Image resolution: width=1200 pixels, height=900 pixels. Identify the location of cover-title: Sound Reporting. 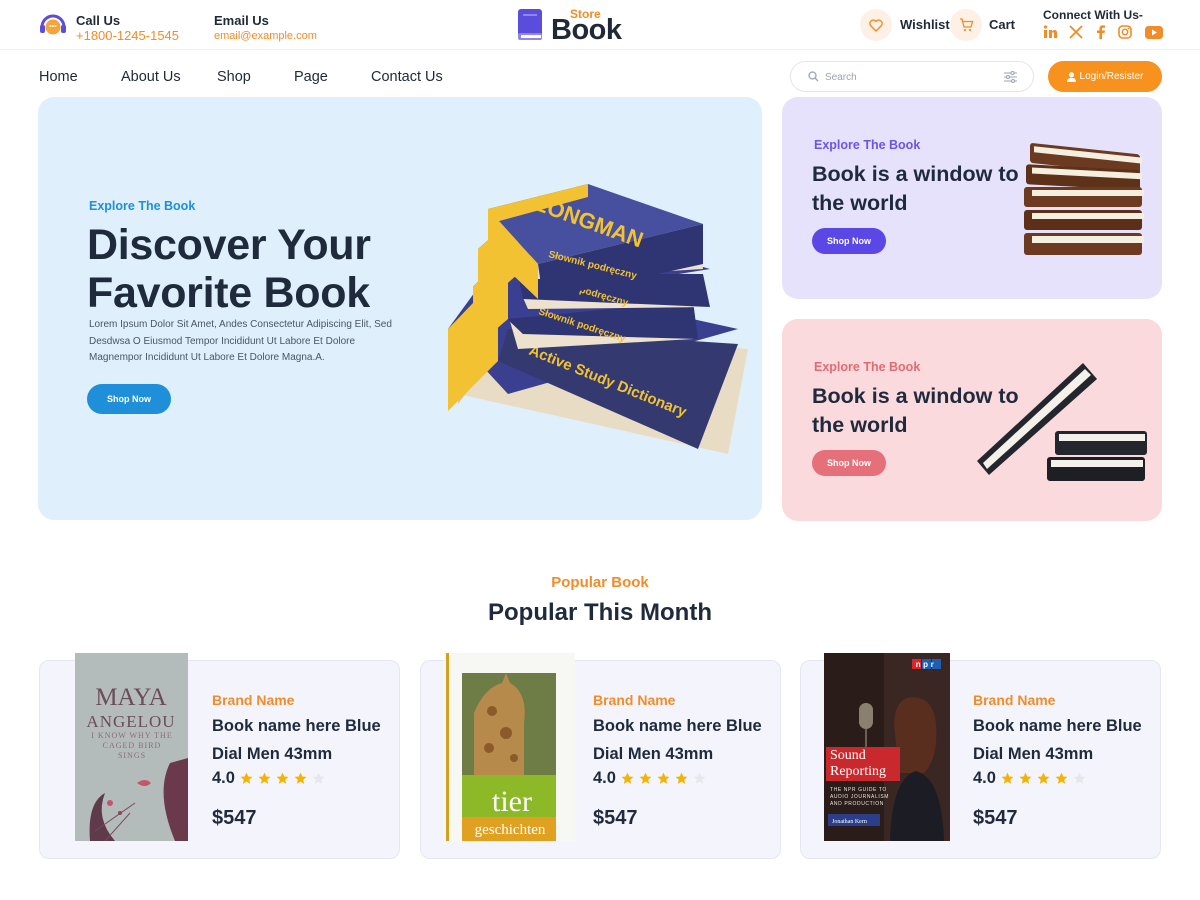
(863, 764).